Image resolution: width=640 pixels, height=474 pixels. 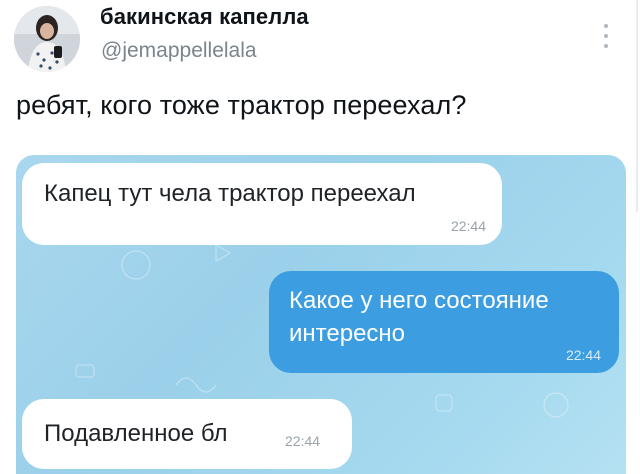 I want to click on more-vertical-icon, so click(x=606, y=36).